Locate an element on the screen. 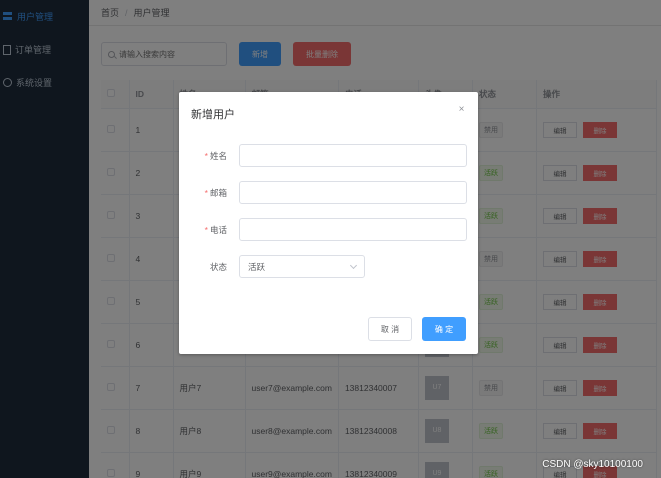  watermark: CSDN @sky10100100 is located at coordinates (592, 464).